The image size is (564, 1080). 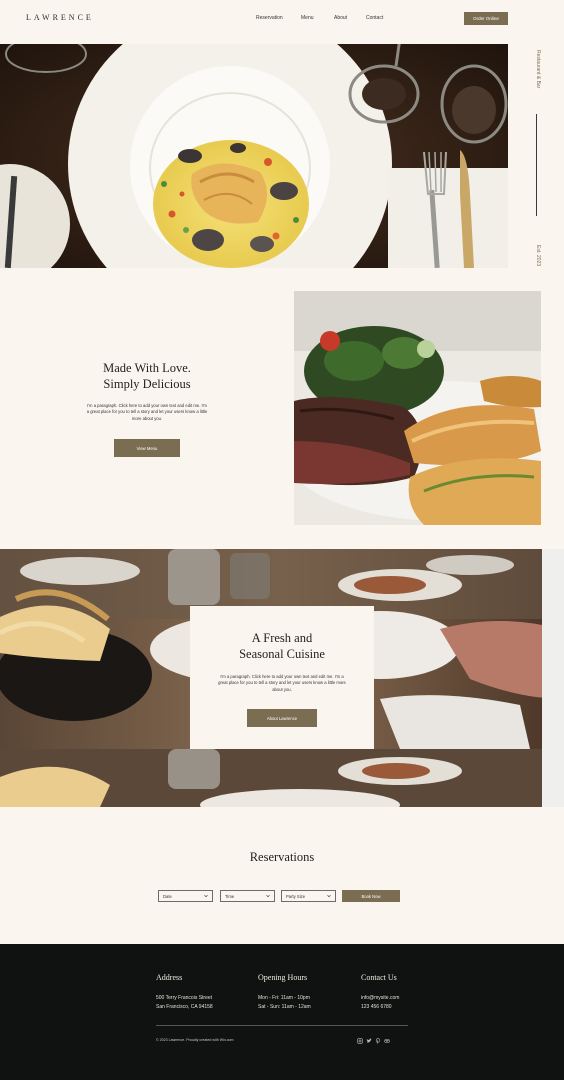 I want to click on time-select: Time, so click(x=247, y=896).